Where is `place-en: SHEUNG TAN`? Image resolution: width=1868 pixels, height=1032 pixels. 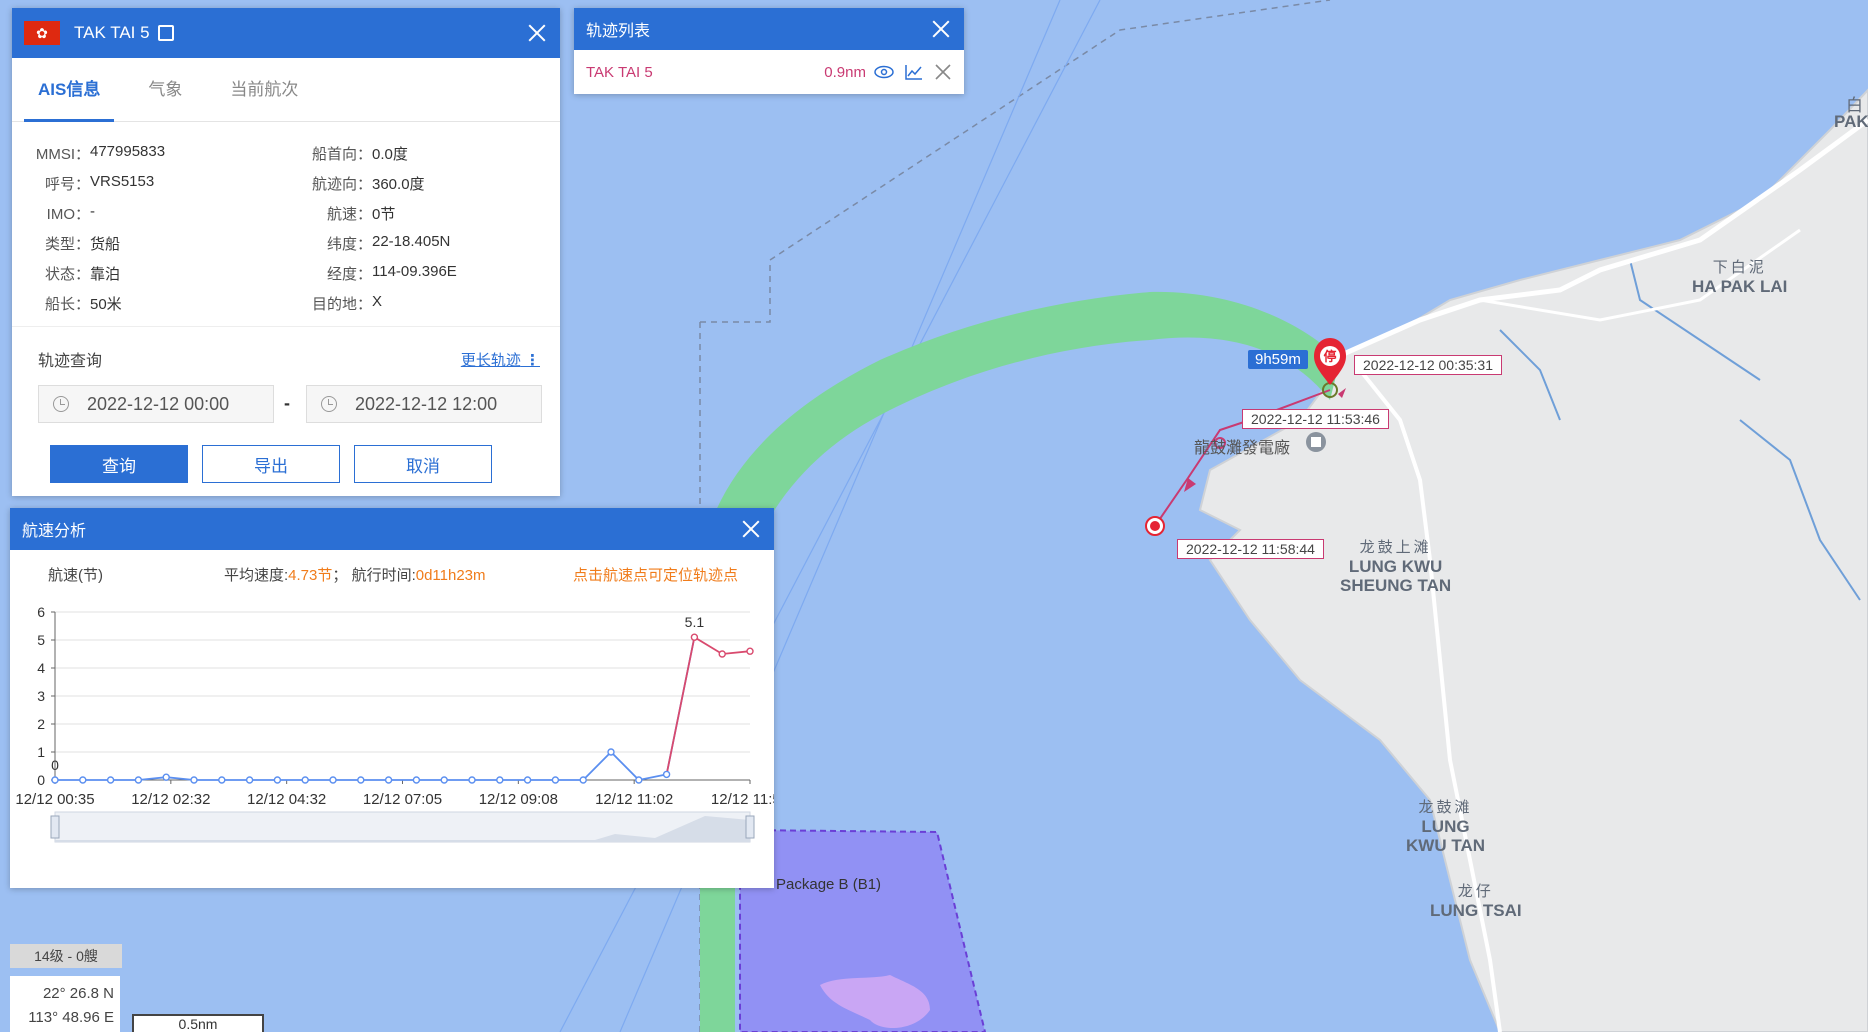
place-en: SHEUNG TAN is located at coordinates (1396, 585).